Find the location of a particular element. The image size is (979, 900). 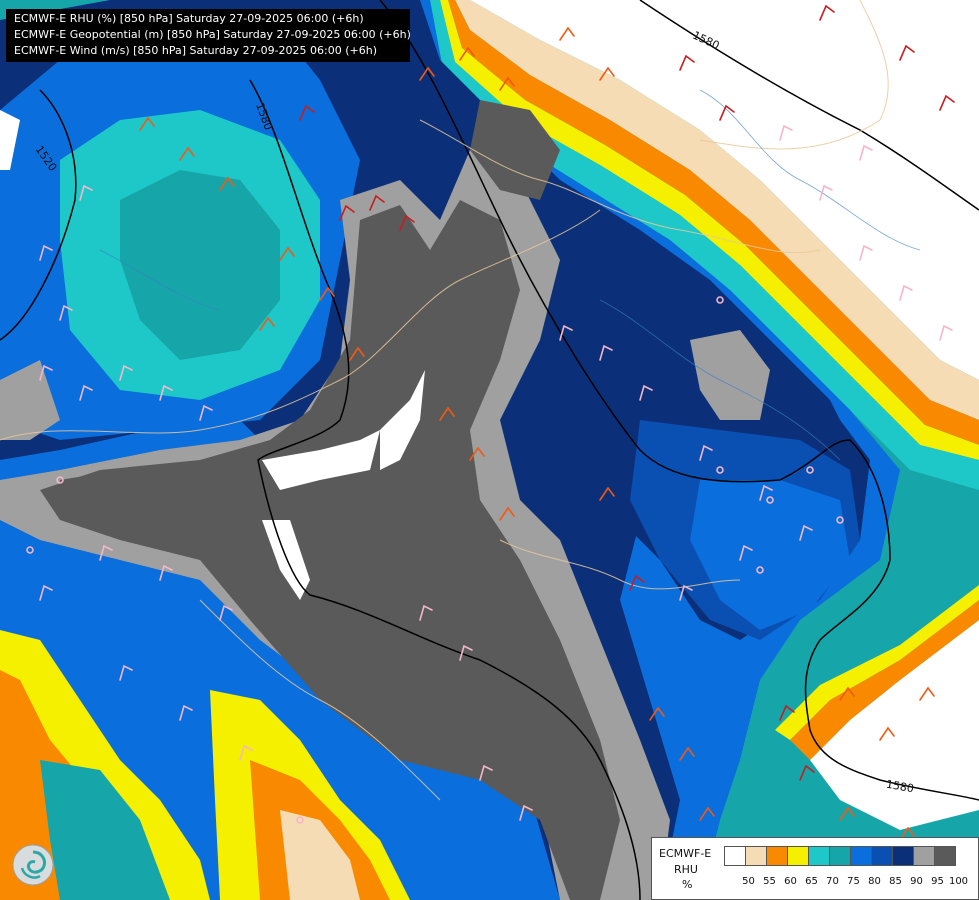

legend-tick-label: 90 is located at coordinates (916, 881).